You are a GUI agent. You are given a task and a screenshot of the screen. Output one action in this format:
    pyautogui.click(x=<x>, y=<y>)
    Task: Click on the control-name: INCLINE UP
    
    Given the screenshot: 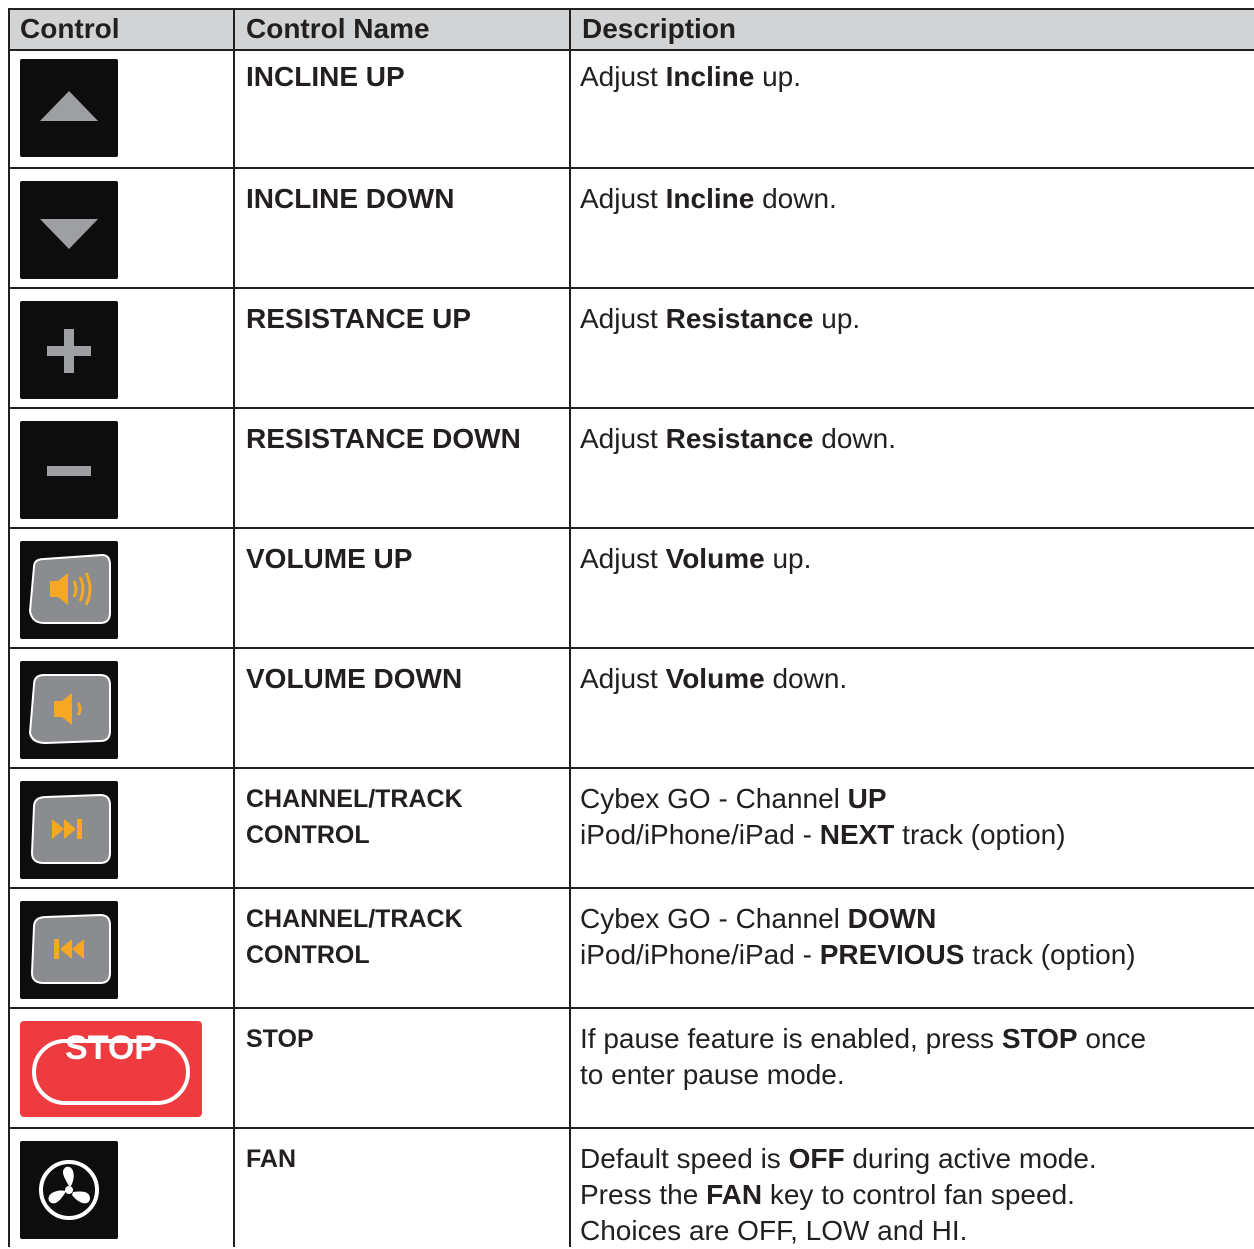 What is the action you would take?
    pyautogui.click(x=325, y=76)
    